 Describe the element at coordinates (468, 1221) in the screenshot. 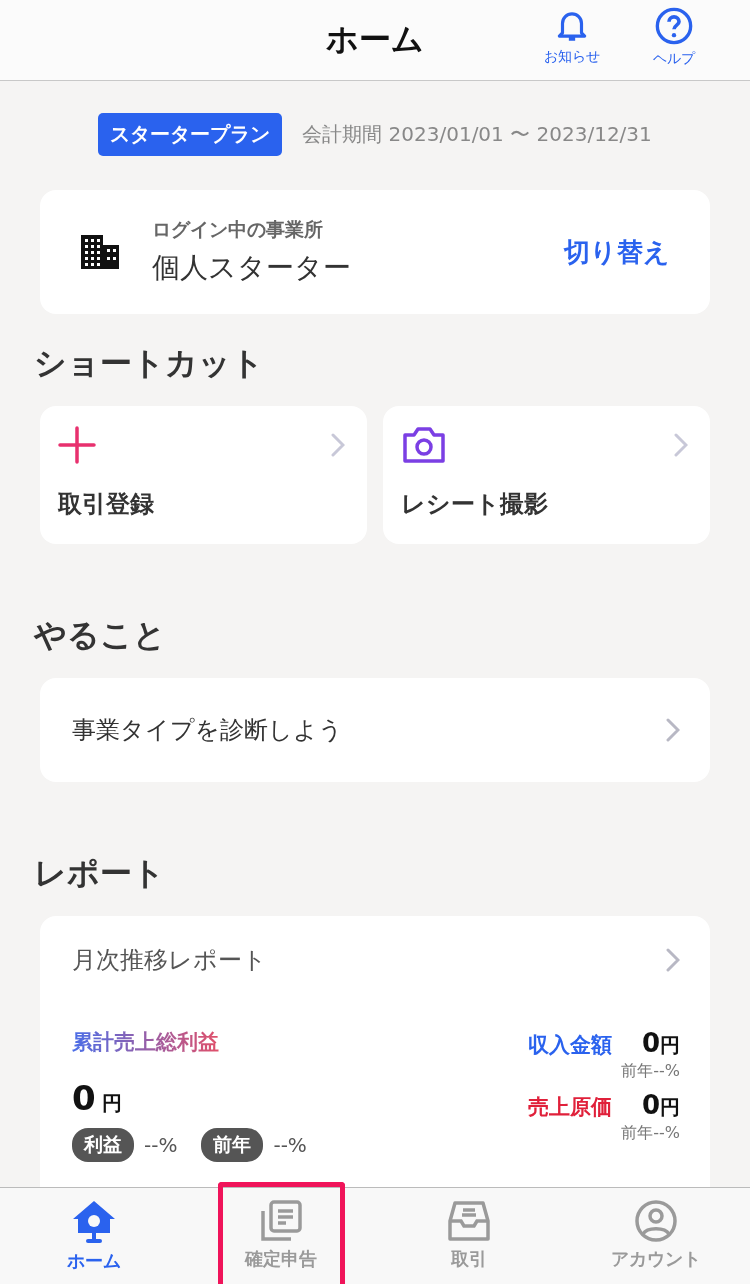

I see `inbox-icon` at that location.